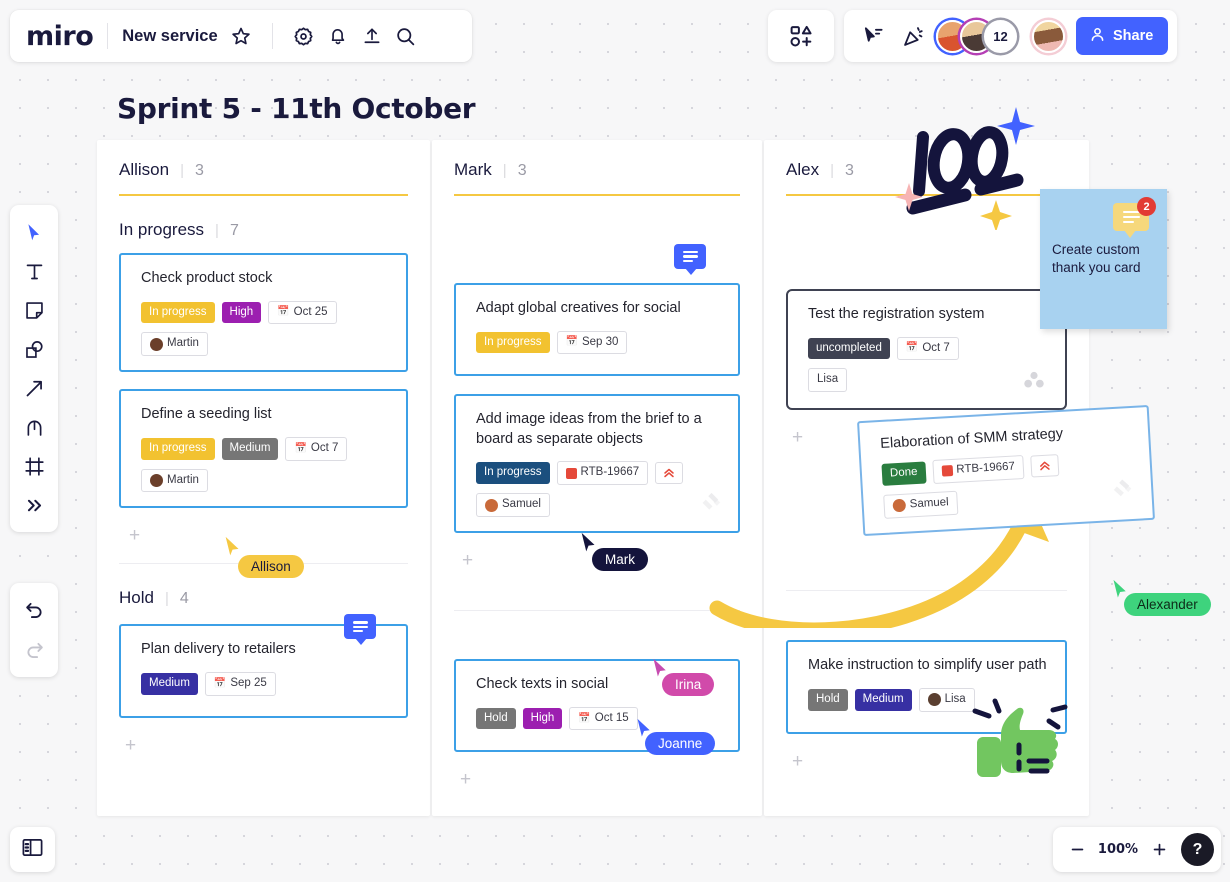 The height and width of the screenshot is (882, 1230). Describe the element at coordinates (206, 414) in the screenshot. I see `card-title: Define a seeding list` at that location.